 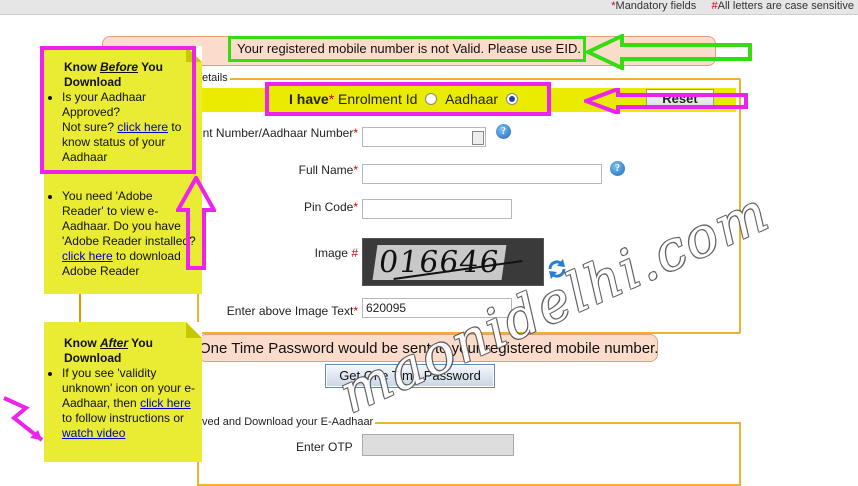 I want to click on mandatory-text: Mandatory fields, so click(x=656, y=6).